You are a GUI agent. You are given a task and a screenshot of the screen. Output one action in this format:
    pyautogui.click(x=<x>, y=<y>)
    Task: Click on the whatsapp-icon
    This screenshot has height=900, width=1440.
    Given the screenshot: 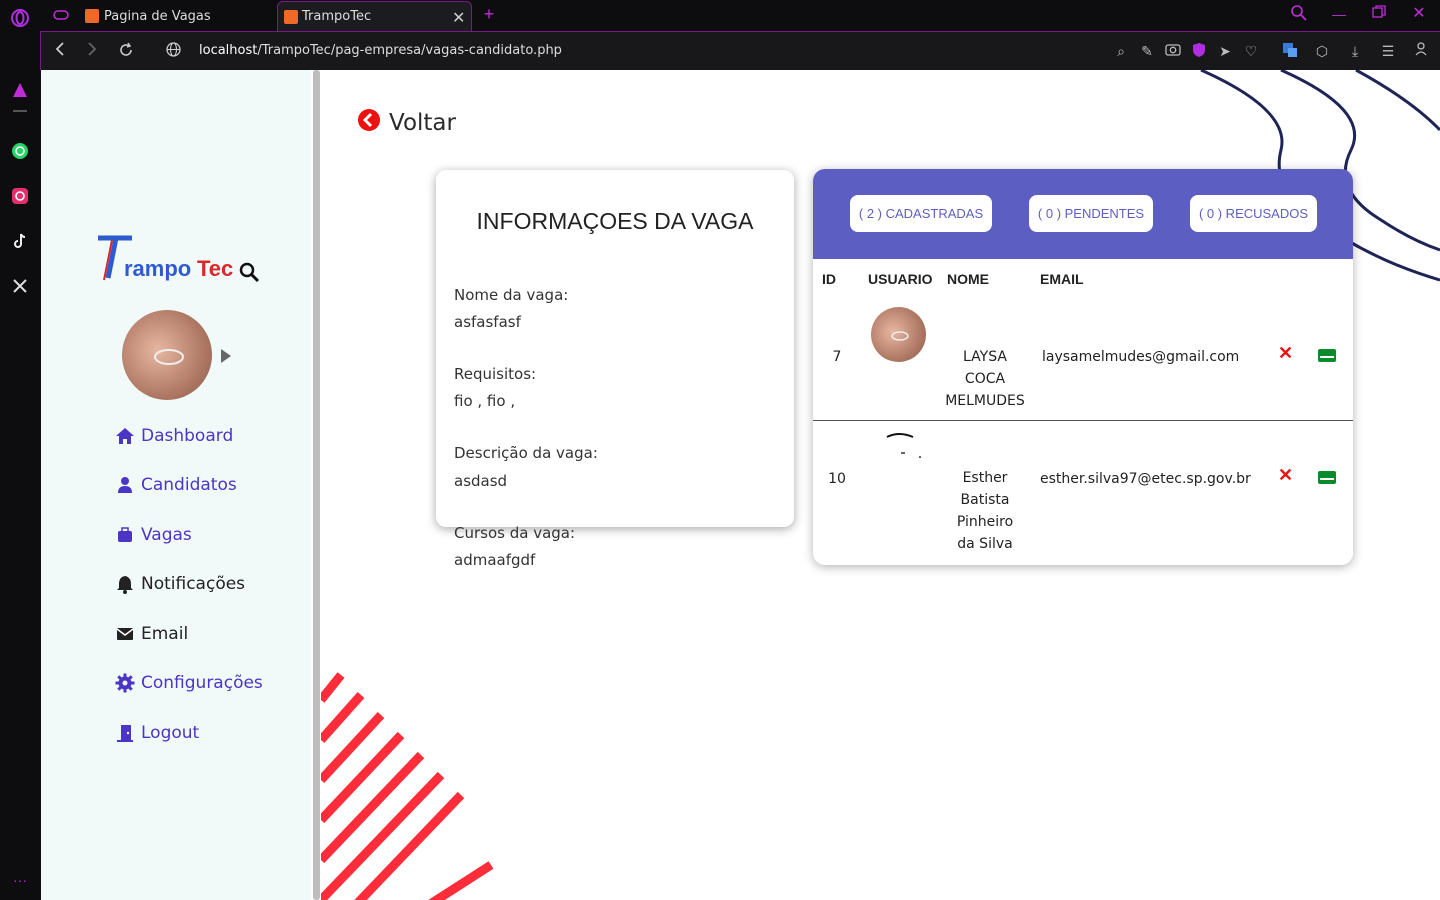 What is the action you would take?
    pyautogui.click(x=20, y=151)
    